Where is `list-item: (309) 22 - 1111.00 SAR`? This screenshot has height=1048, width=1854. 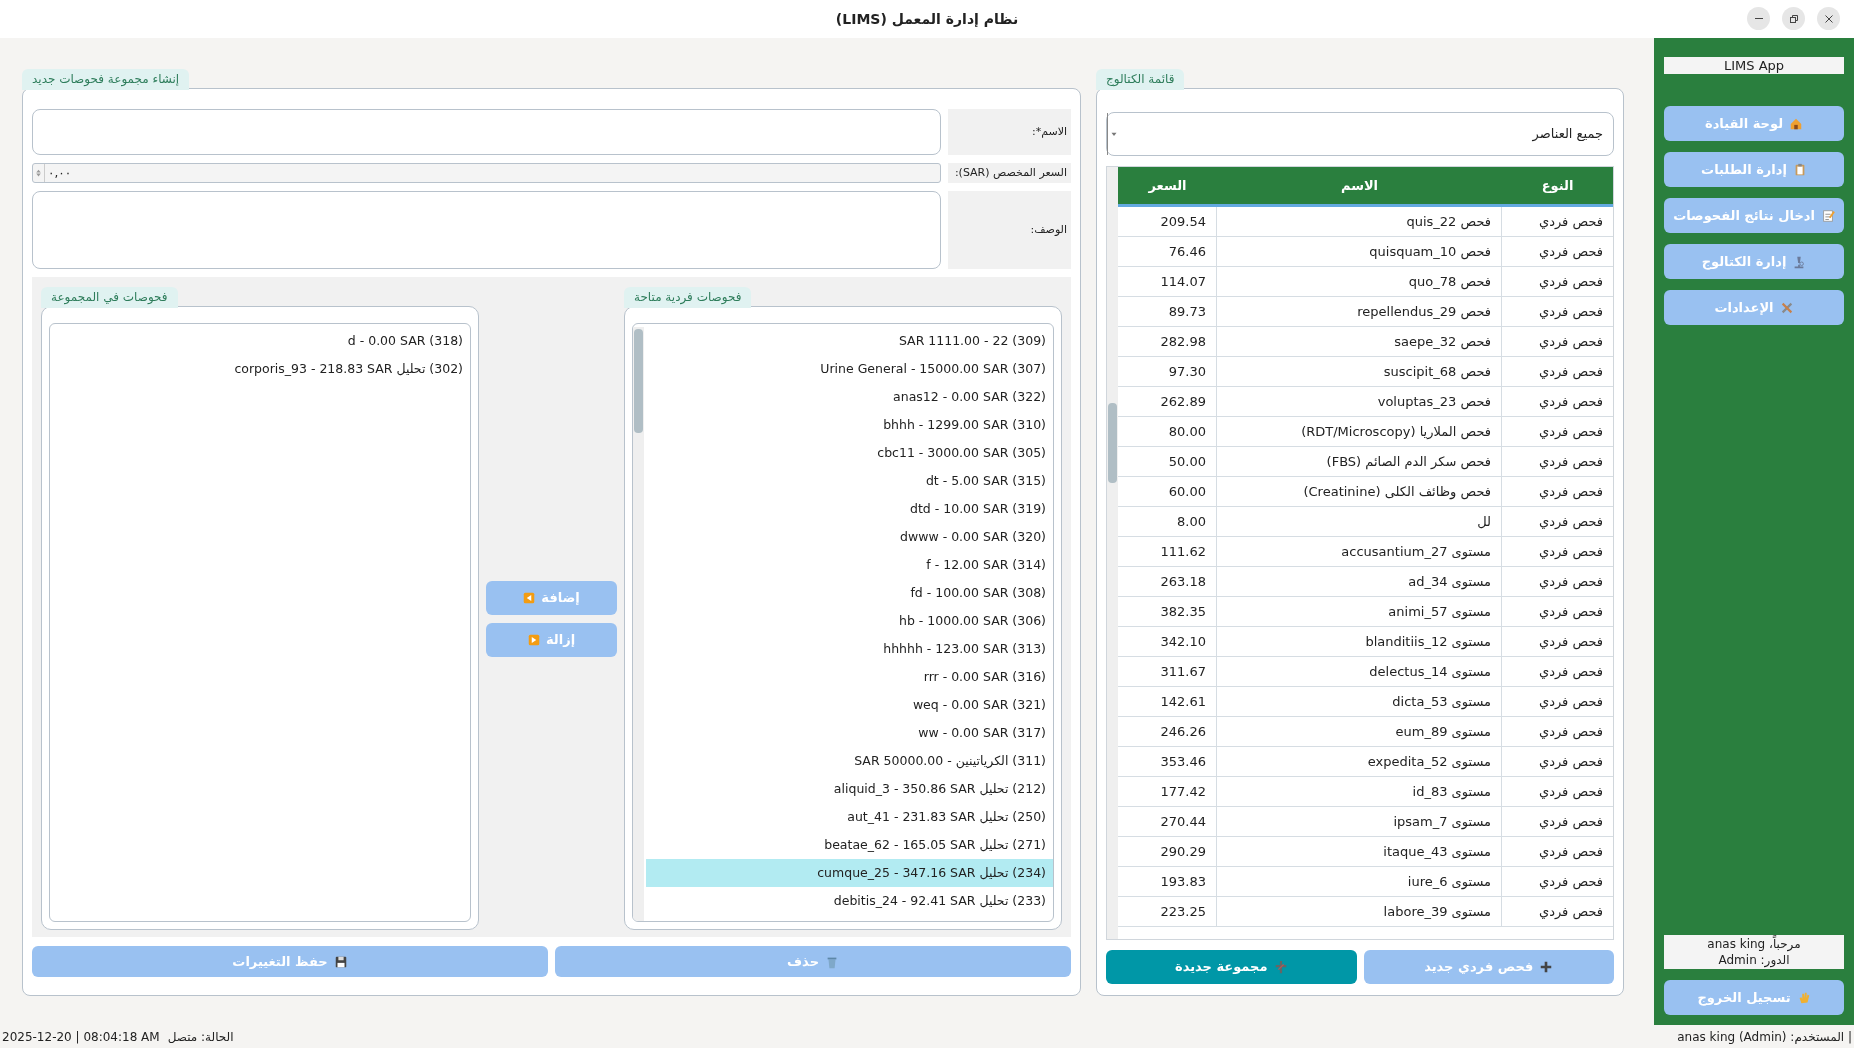
list-item: (309) 22 - 1111.00 SAR is located at coordinates (849, 341).